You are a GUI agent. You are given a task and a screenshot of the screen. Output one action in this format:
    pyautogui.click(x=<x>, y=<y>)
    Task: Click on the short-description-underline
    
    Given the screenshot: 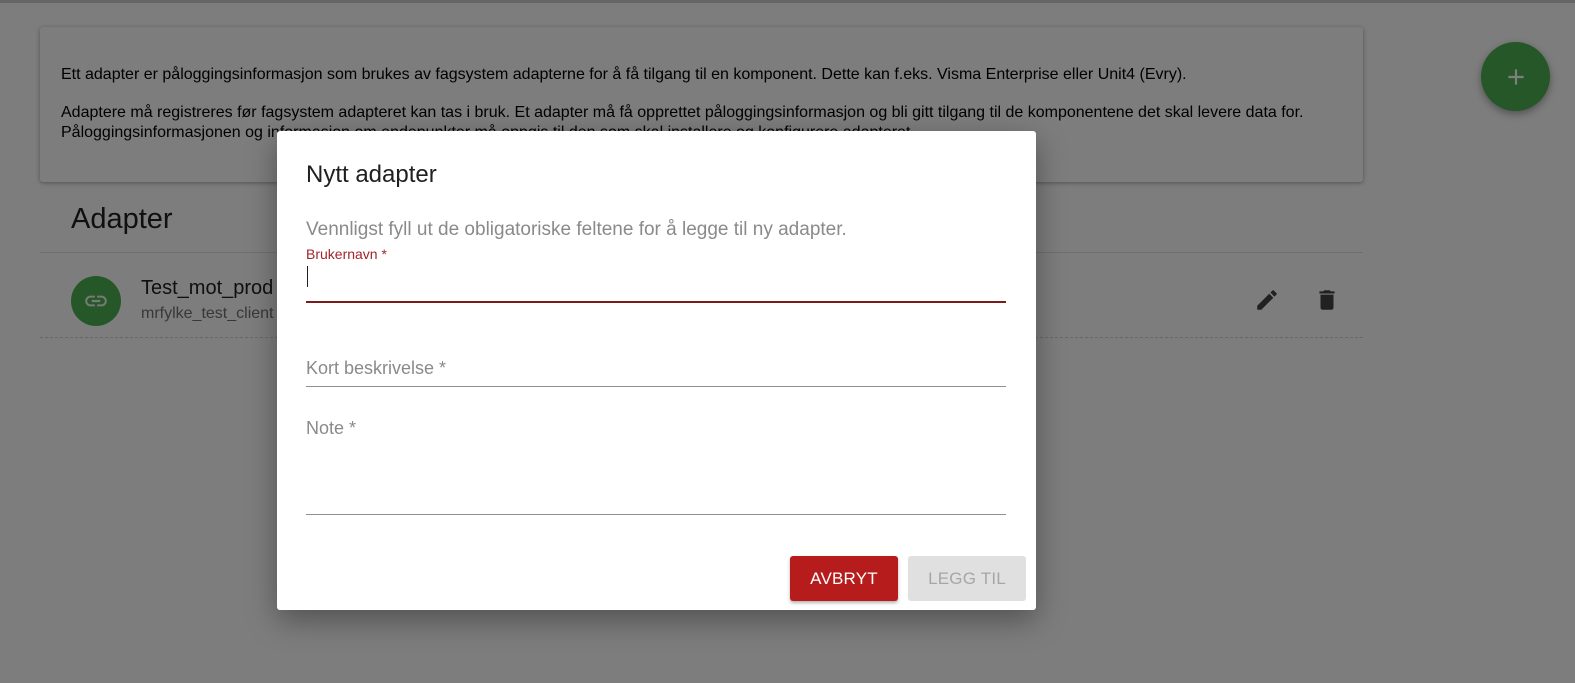 What is the action you would take?
    pyautogui.click(x=656, y=386)
    